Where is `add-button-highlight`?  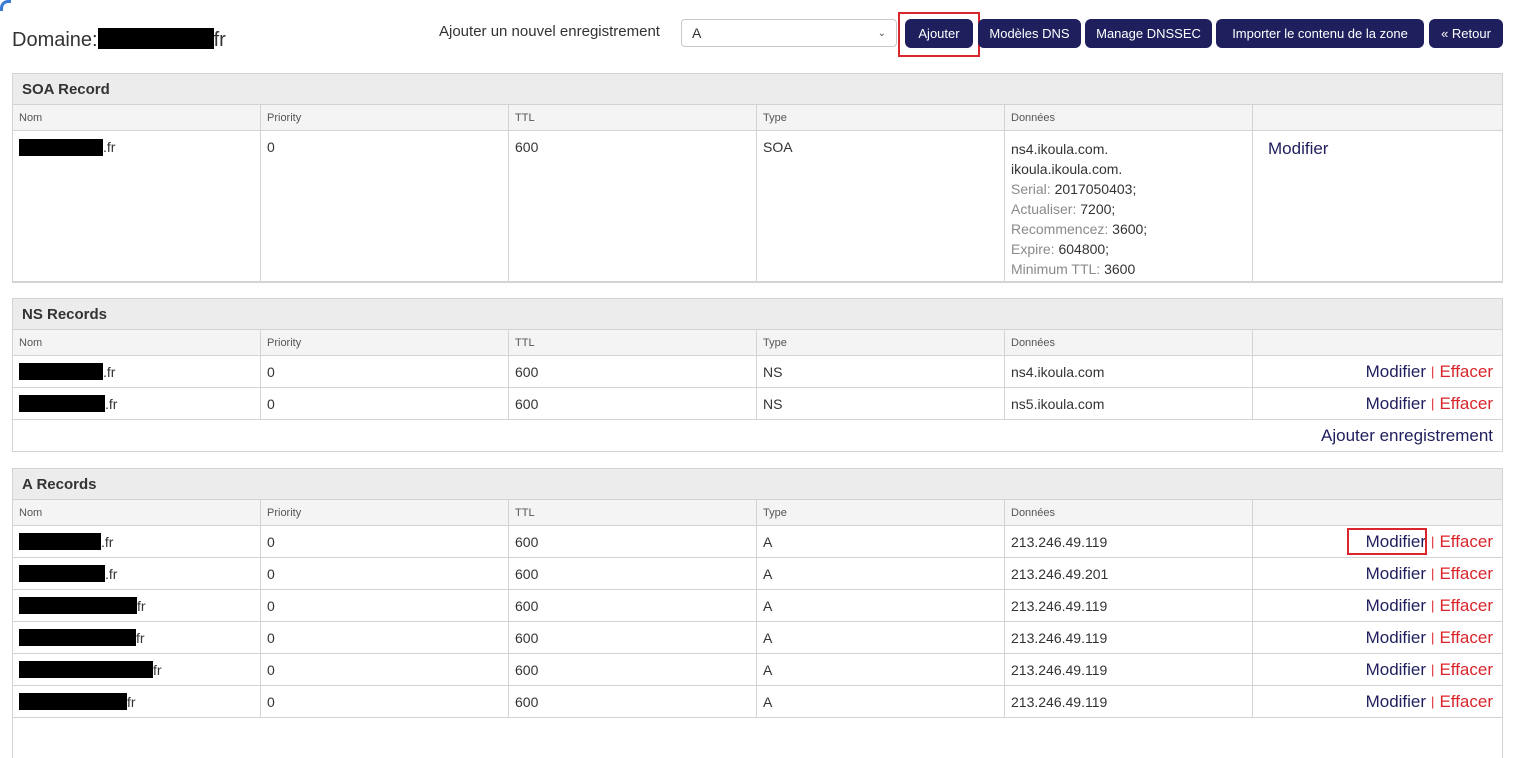 add-button-highlight is located at coordinates (939, 34).